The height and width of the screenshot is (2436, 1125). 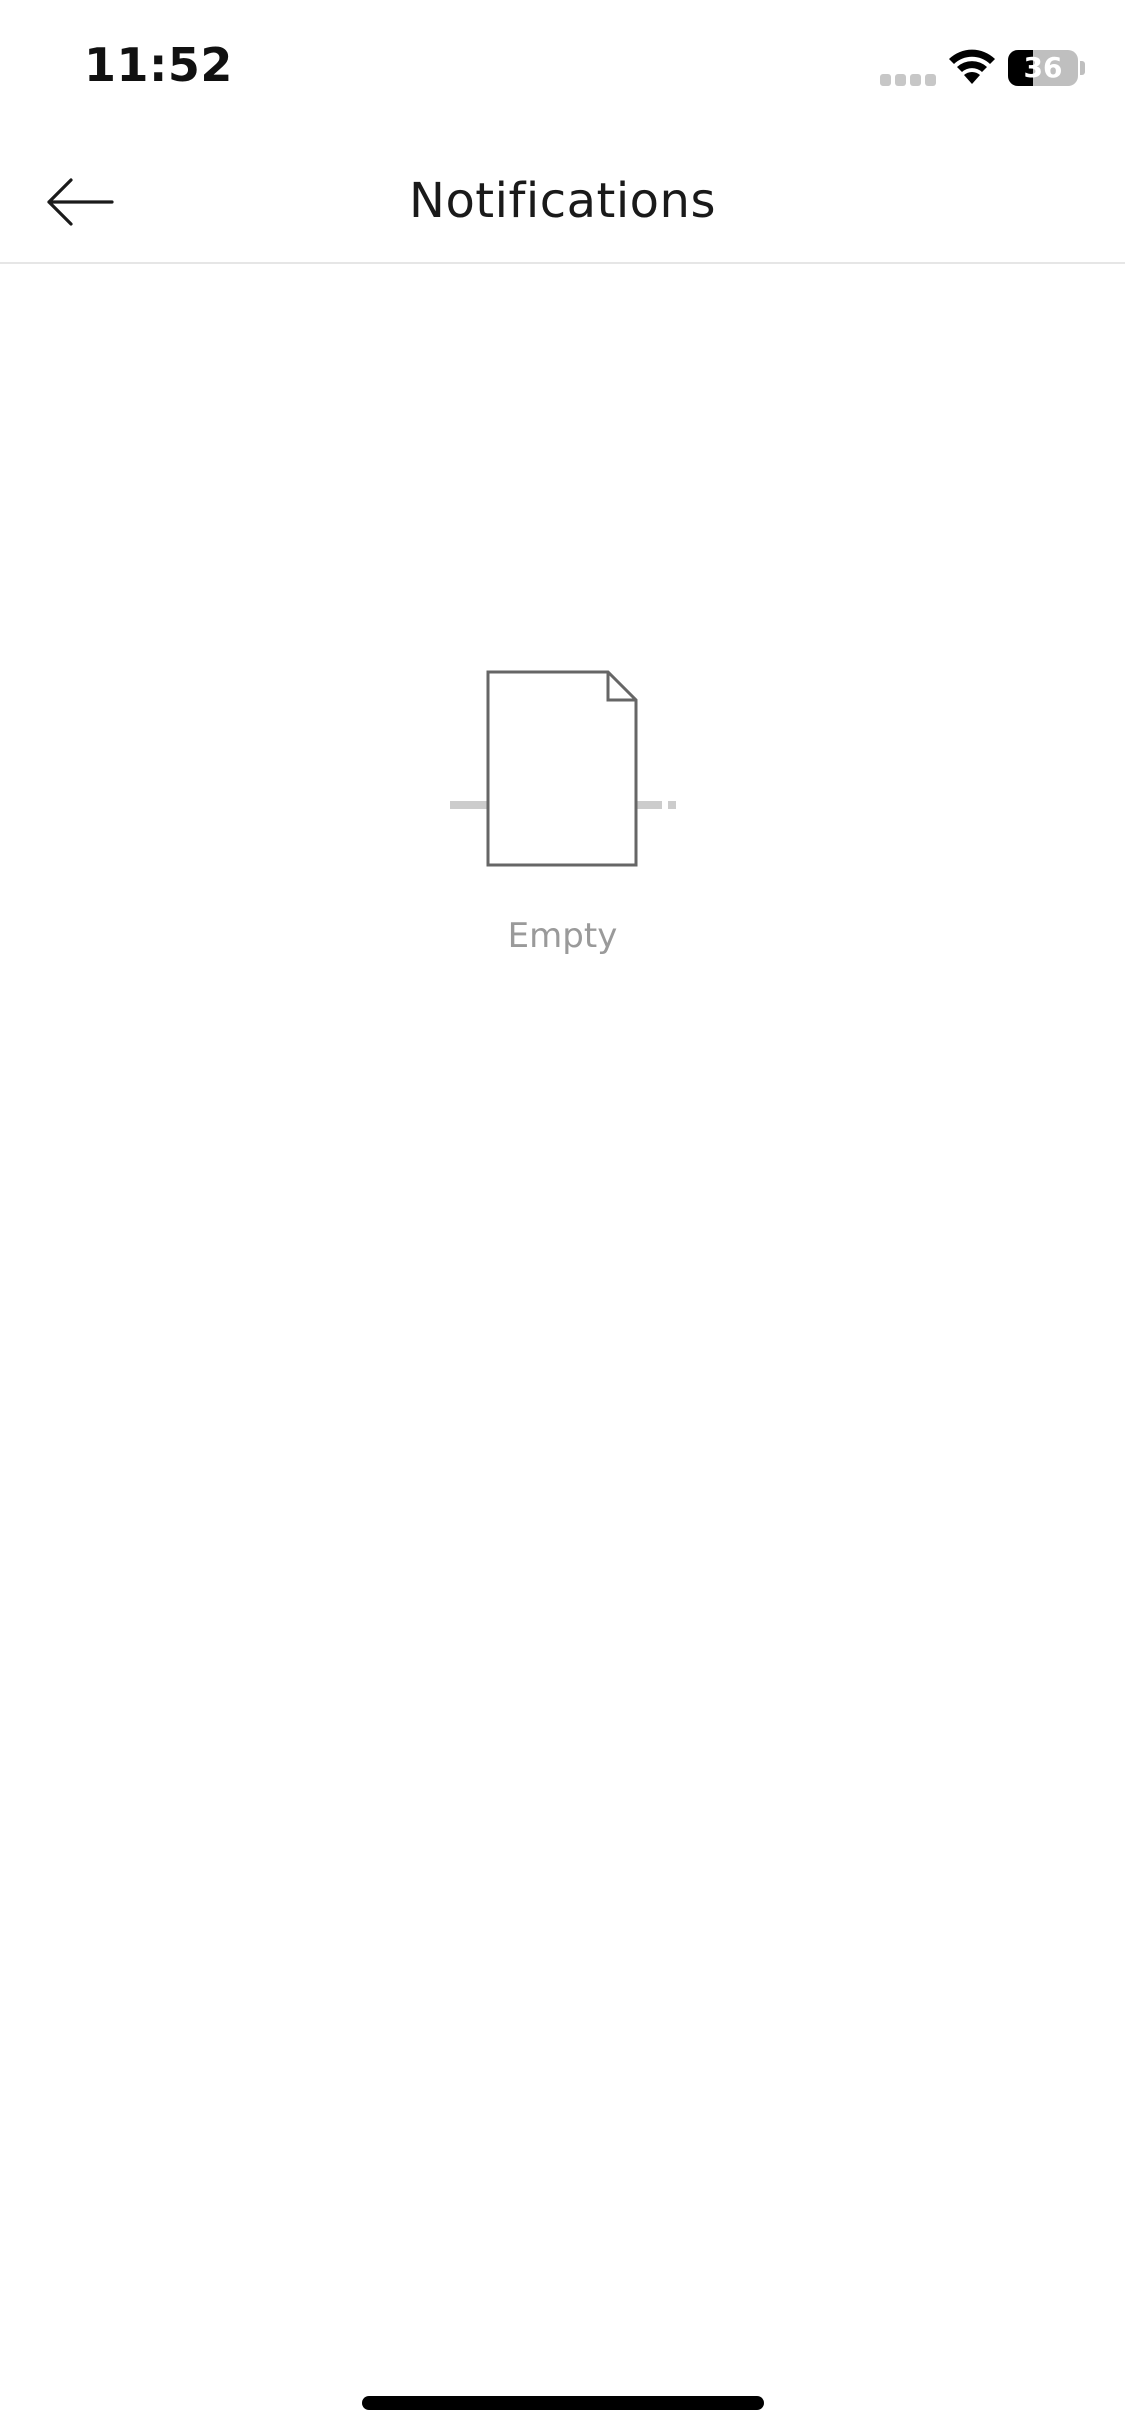 I want to click on status-bar: 11:52 36, so click(x=562, y=70).